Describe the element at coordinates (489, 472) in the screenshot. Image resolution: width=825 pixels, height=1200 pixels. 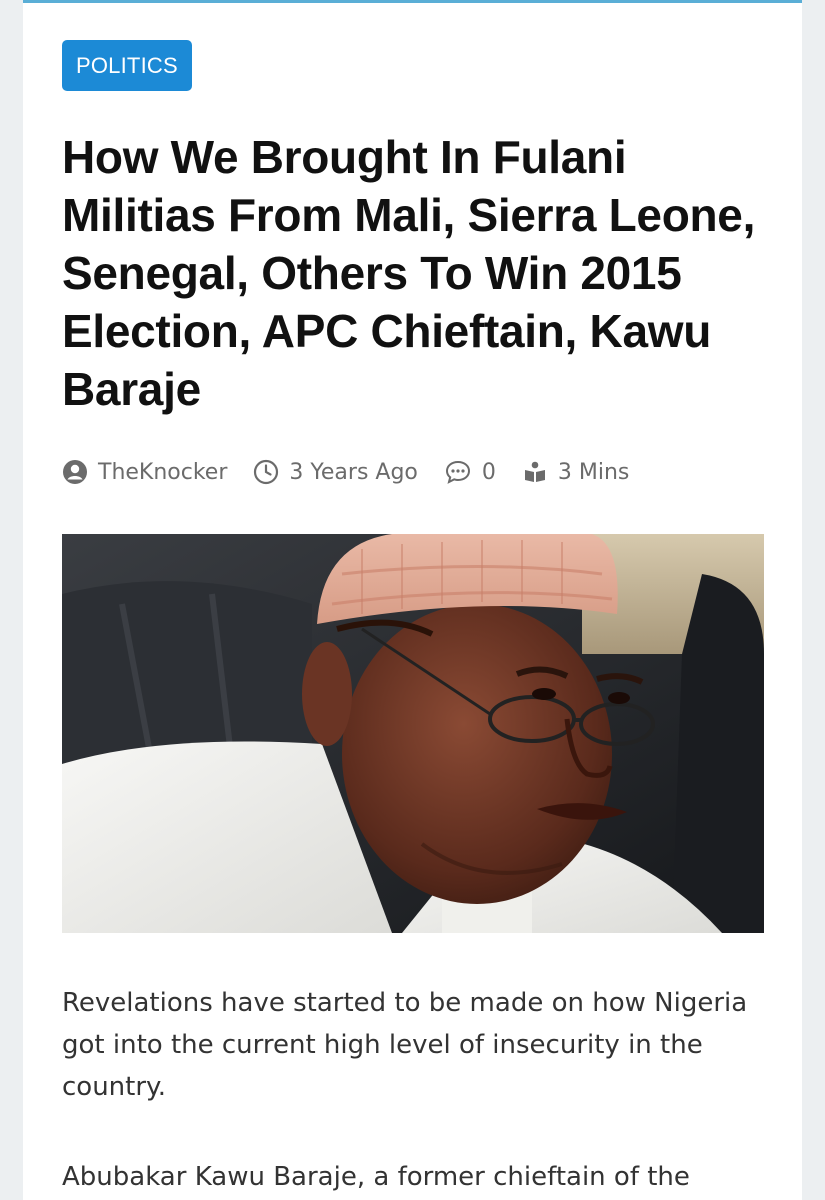
I see `comment-count: 0` at that location.